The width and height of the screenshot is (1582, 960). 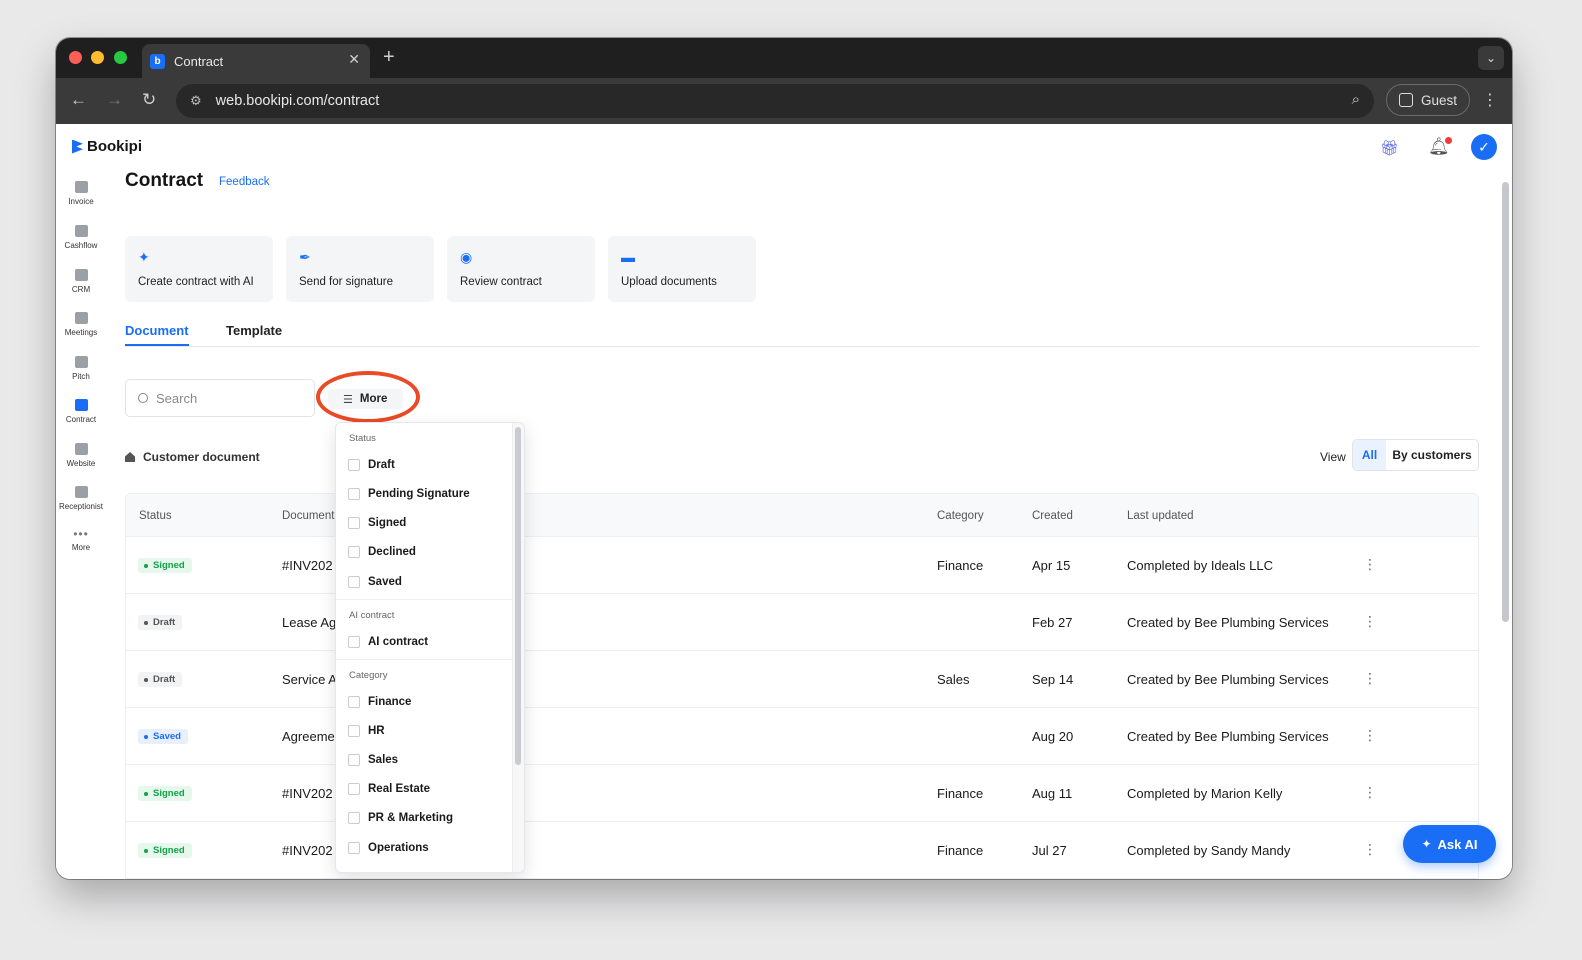 What do you see at coordinates (81, 281) in the screenshot?
I see `sidebar-item-crm: CRM` at bounding box center [81, 281].